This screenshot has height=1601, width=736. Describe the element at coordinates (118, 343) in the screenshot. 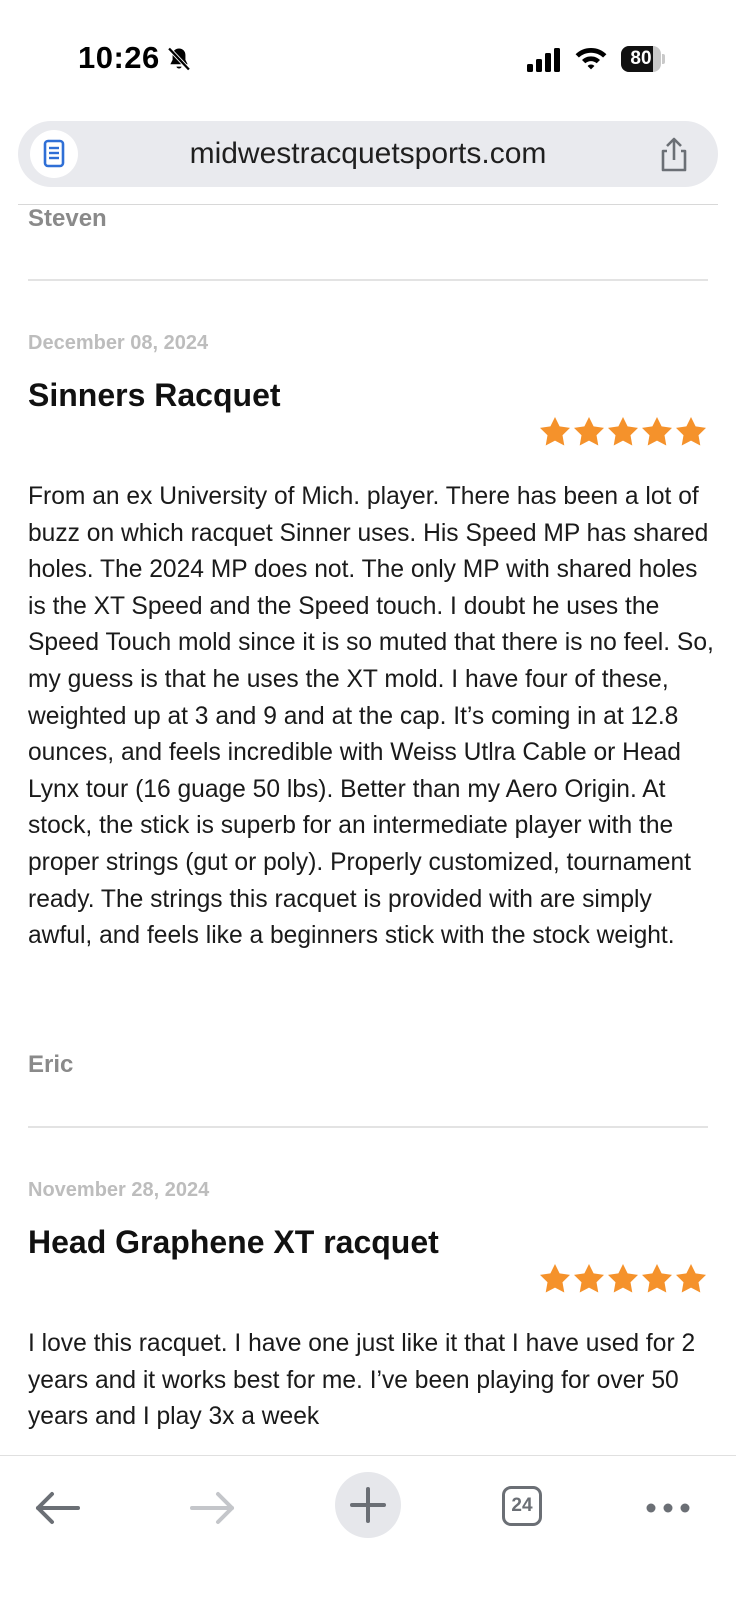

I see `review-date: December 08, 2024` at that location.